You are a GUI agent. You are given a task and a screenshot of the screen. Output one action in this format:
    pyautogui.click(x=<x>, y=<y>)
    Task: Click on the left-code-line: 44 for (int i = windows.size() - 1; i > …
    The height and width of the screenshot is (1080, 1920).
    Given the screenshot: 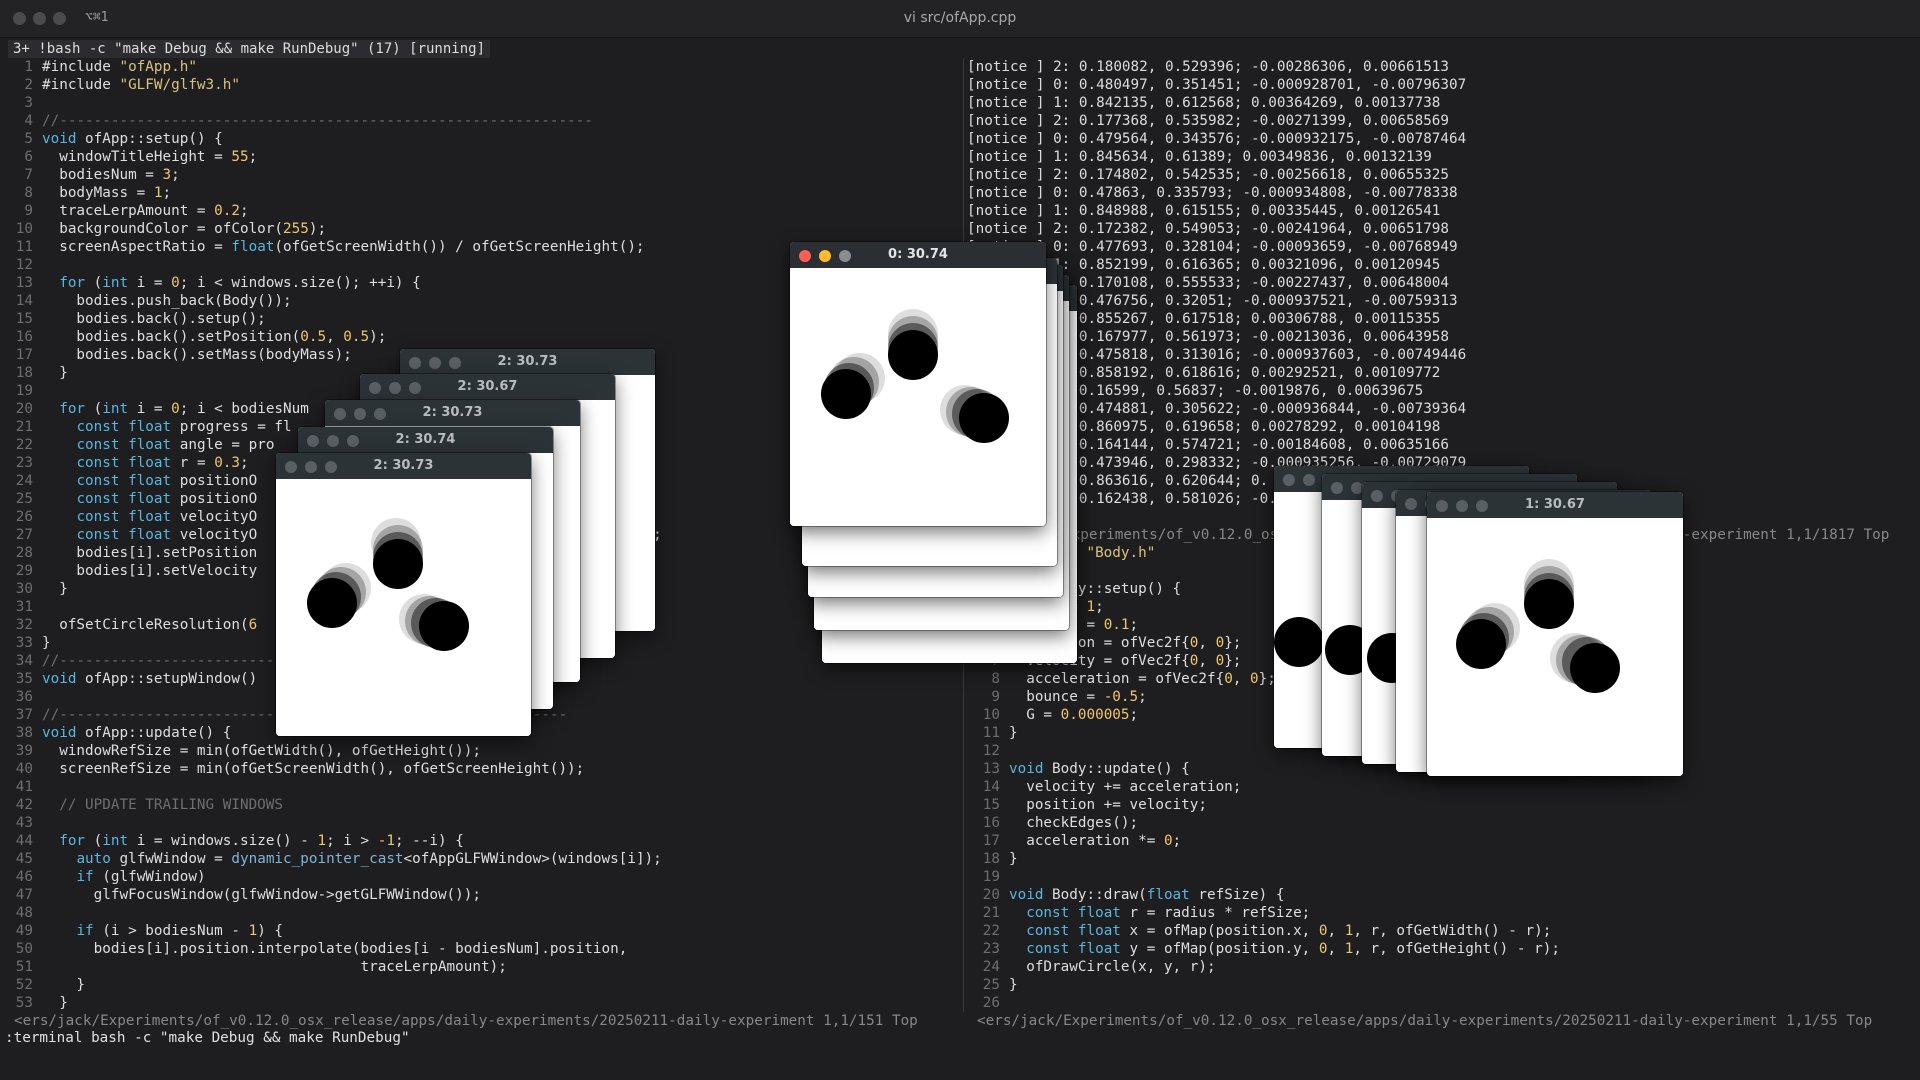 What is the action you would take?
    pyautogui.click(x=481, y=841)
    